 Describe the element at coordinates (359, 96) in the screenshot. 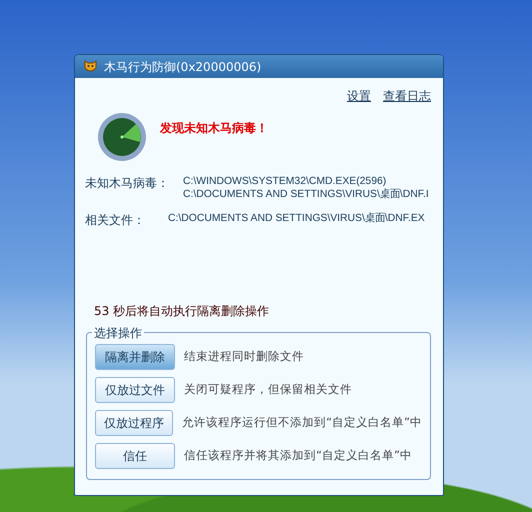

I see `link: 设置` at that location.